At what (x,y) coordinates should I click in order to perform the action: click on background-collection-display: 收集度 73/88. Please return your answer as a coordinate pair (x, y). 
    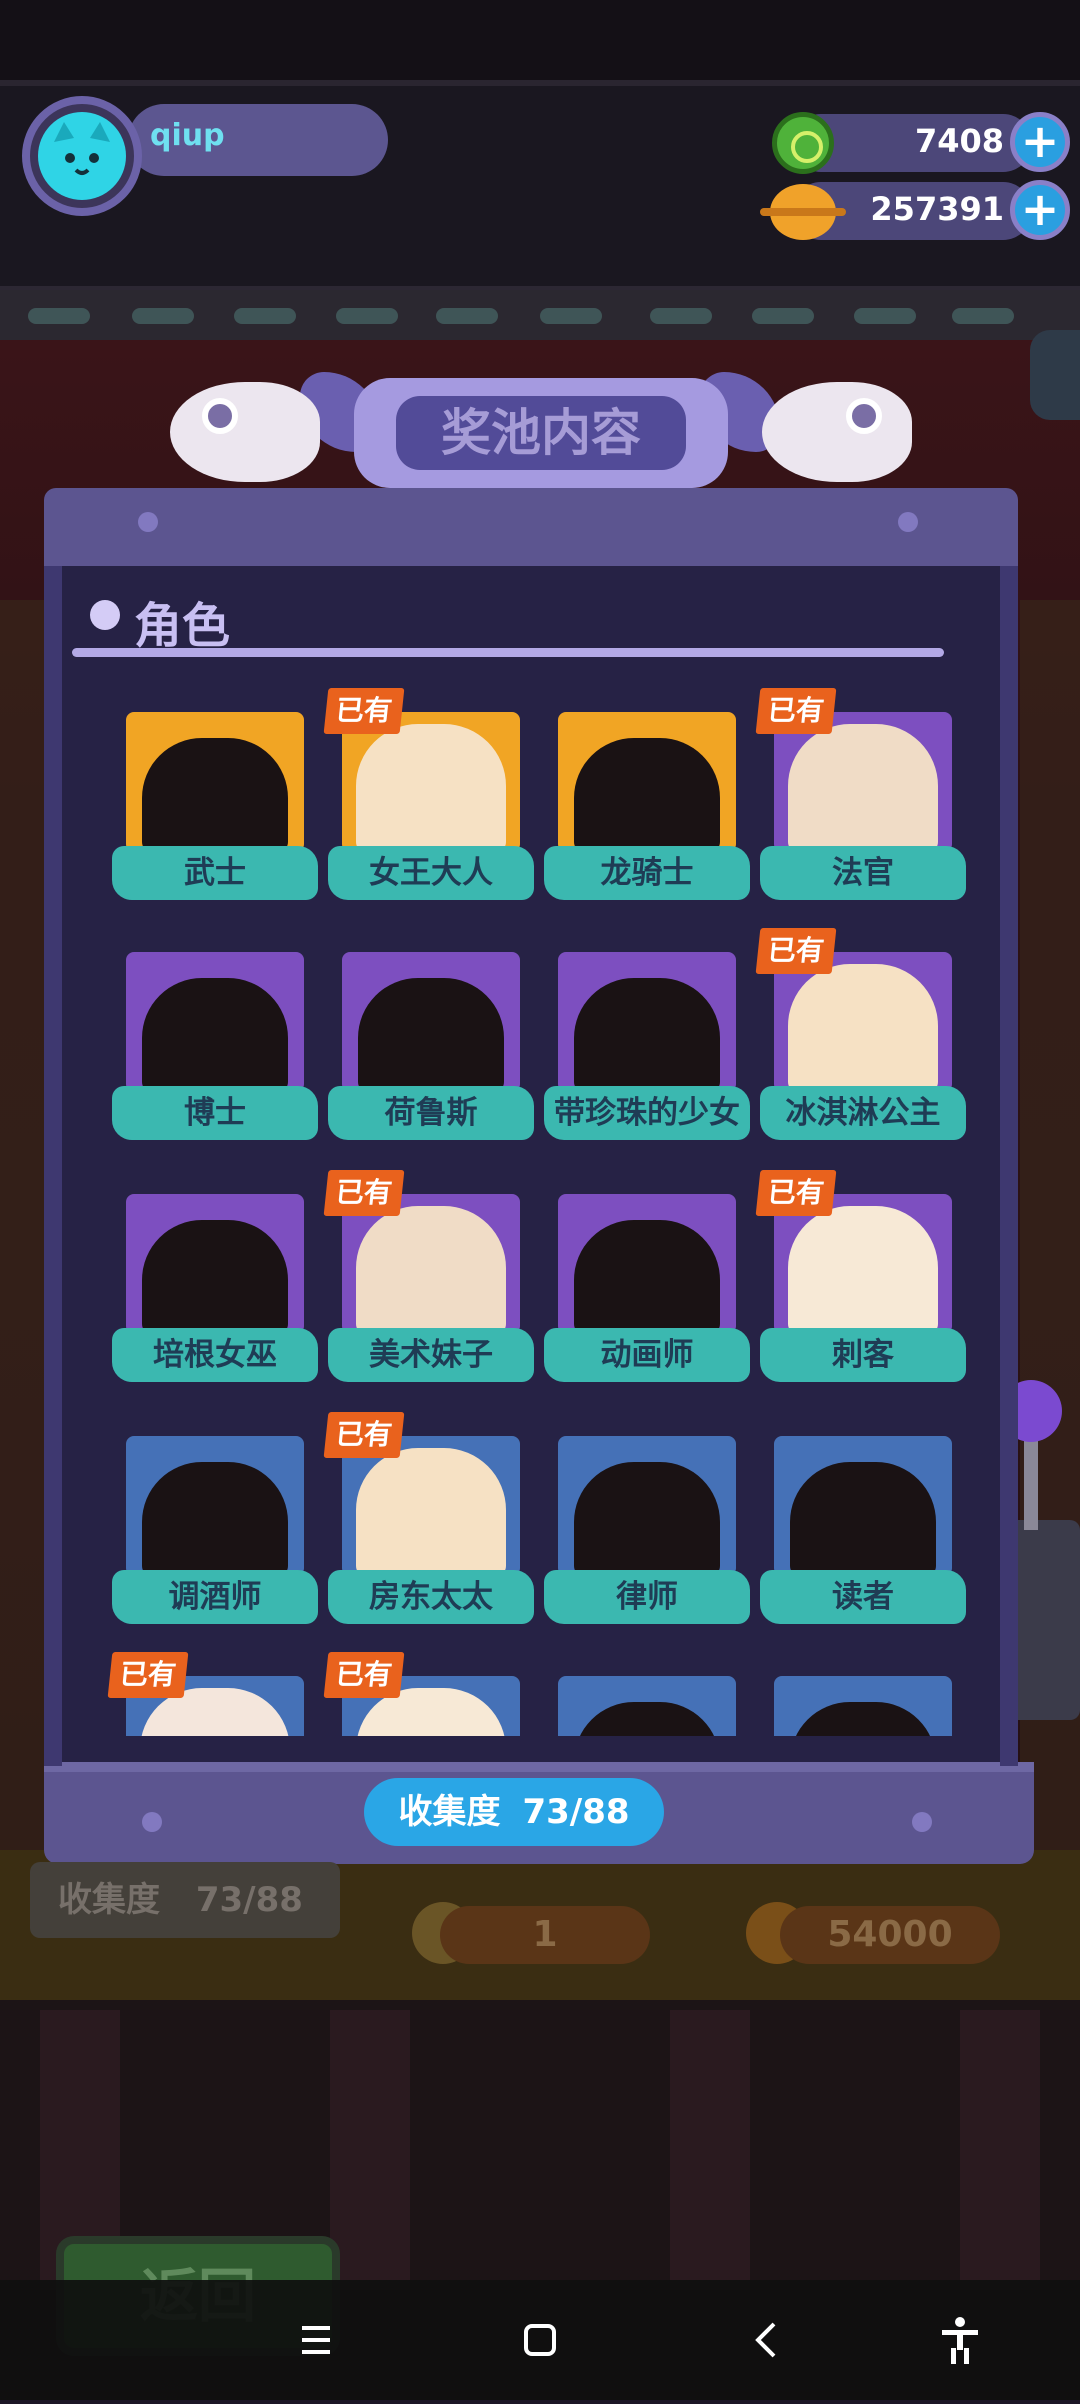
    Looking at the image, I should click on (185, 1900).